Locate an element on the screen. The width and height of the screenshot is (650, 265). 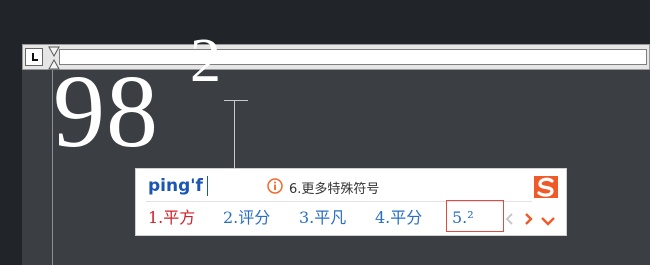
candidate-3: 3.平凡 is located at coordinates (322, 218).